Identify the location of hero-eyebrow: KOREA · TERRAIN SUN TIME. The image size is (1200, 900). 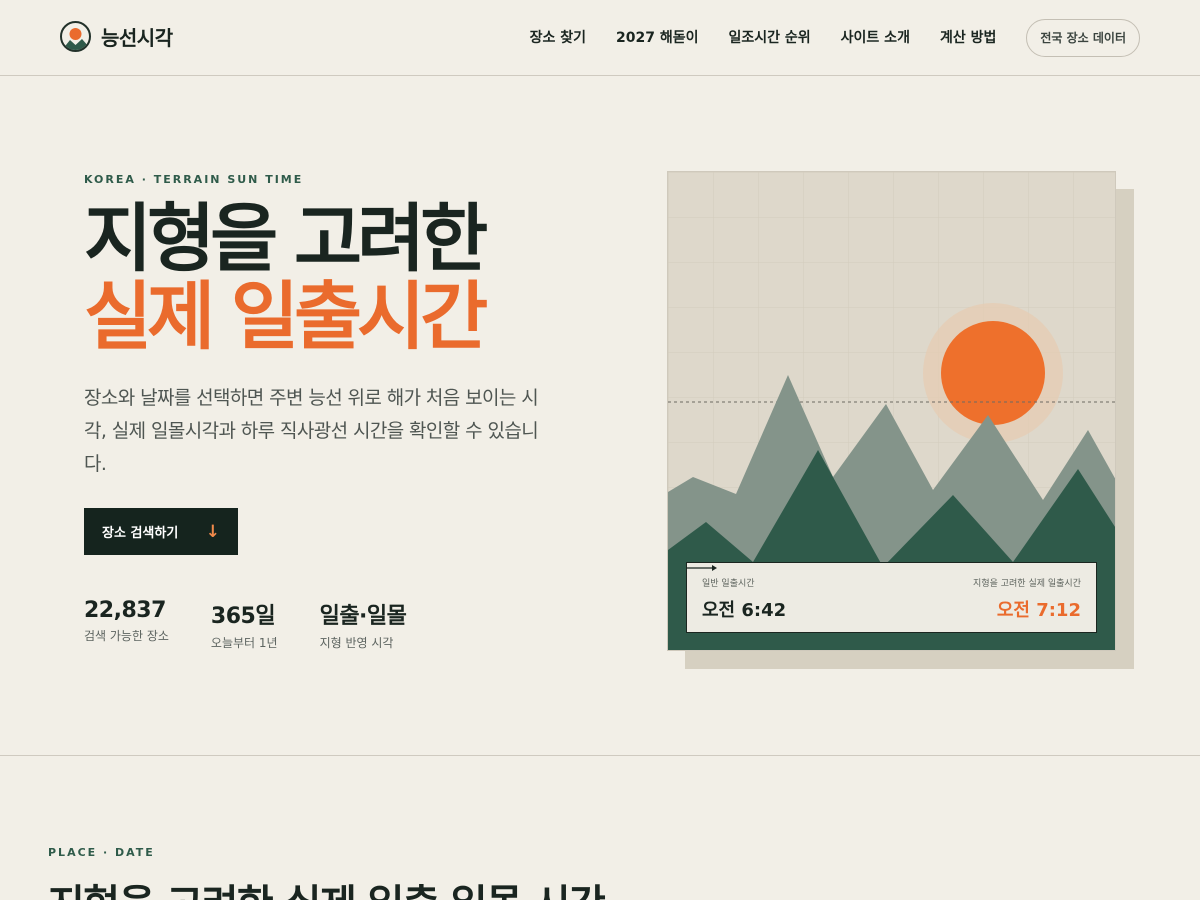
(194, 179).